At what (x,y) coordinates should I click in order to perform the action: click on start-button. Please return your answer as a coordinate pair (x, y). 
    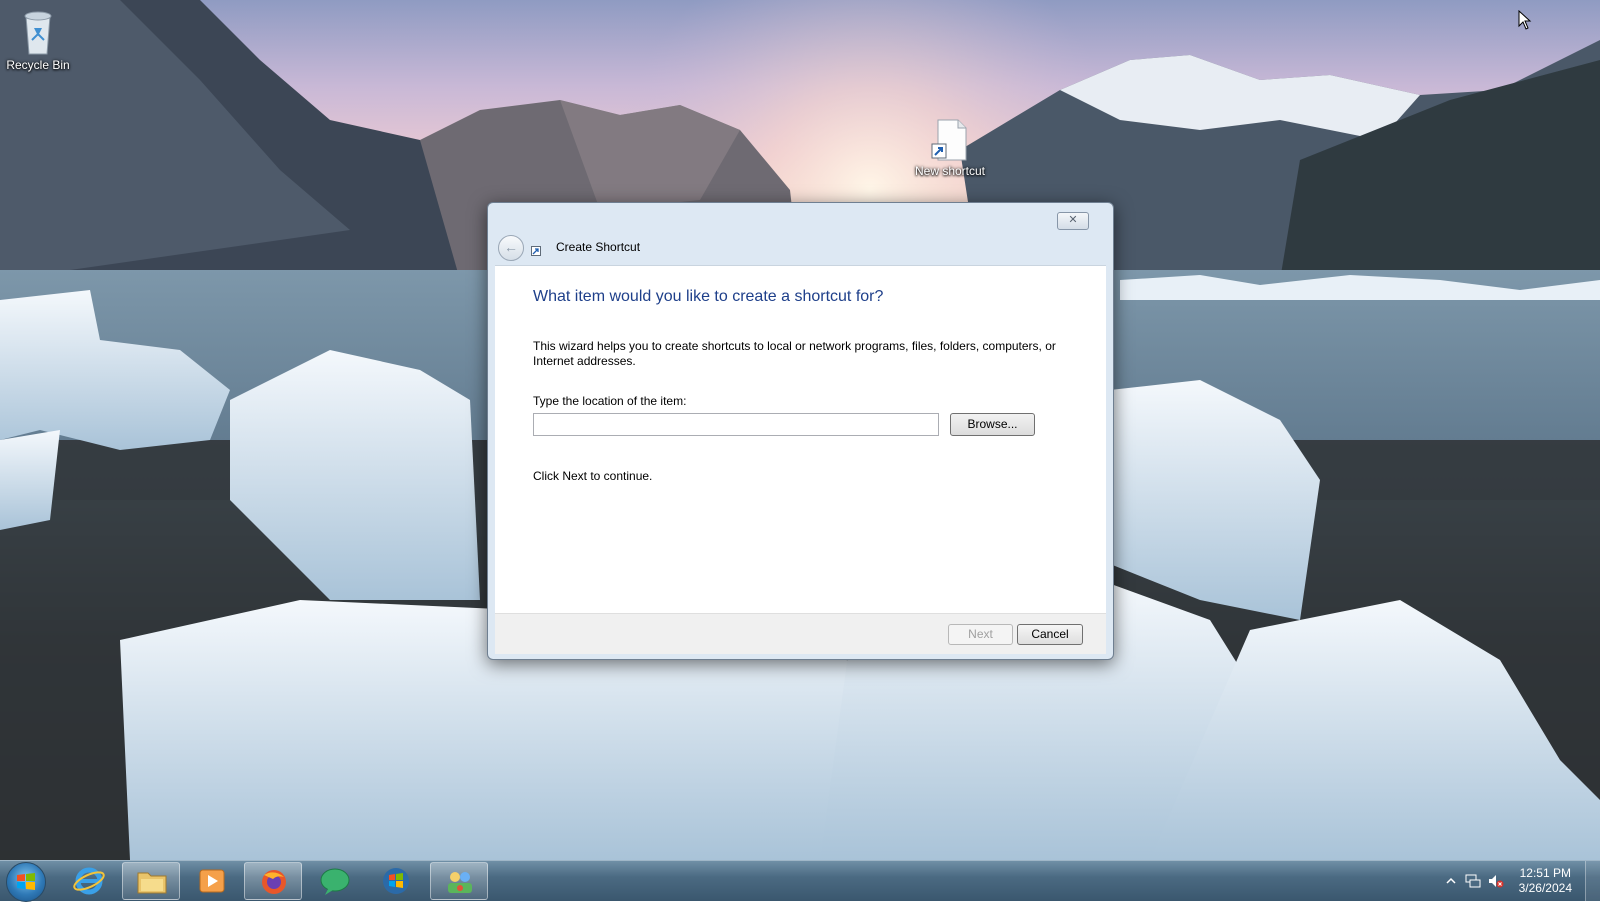
    Looking at the image, I should click on (26, 882).